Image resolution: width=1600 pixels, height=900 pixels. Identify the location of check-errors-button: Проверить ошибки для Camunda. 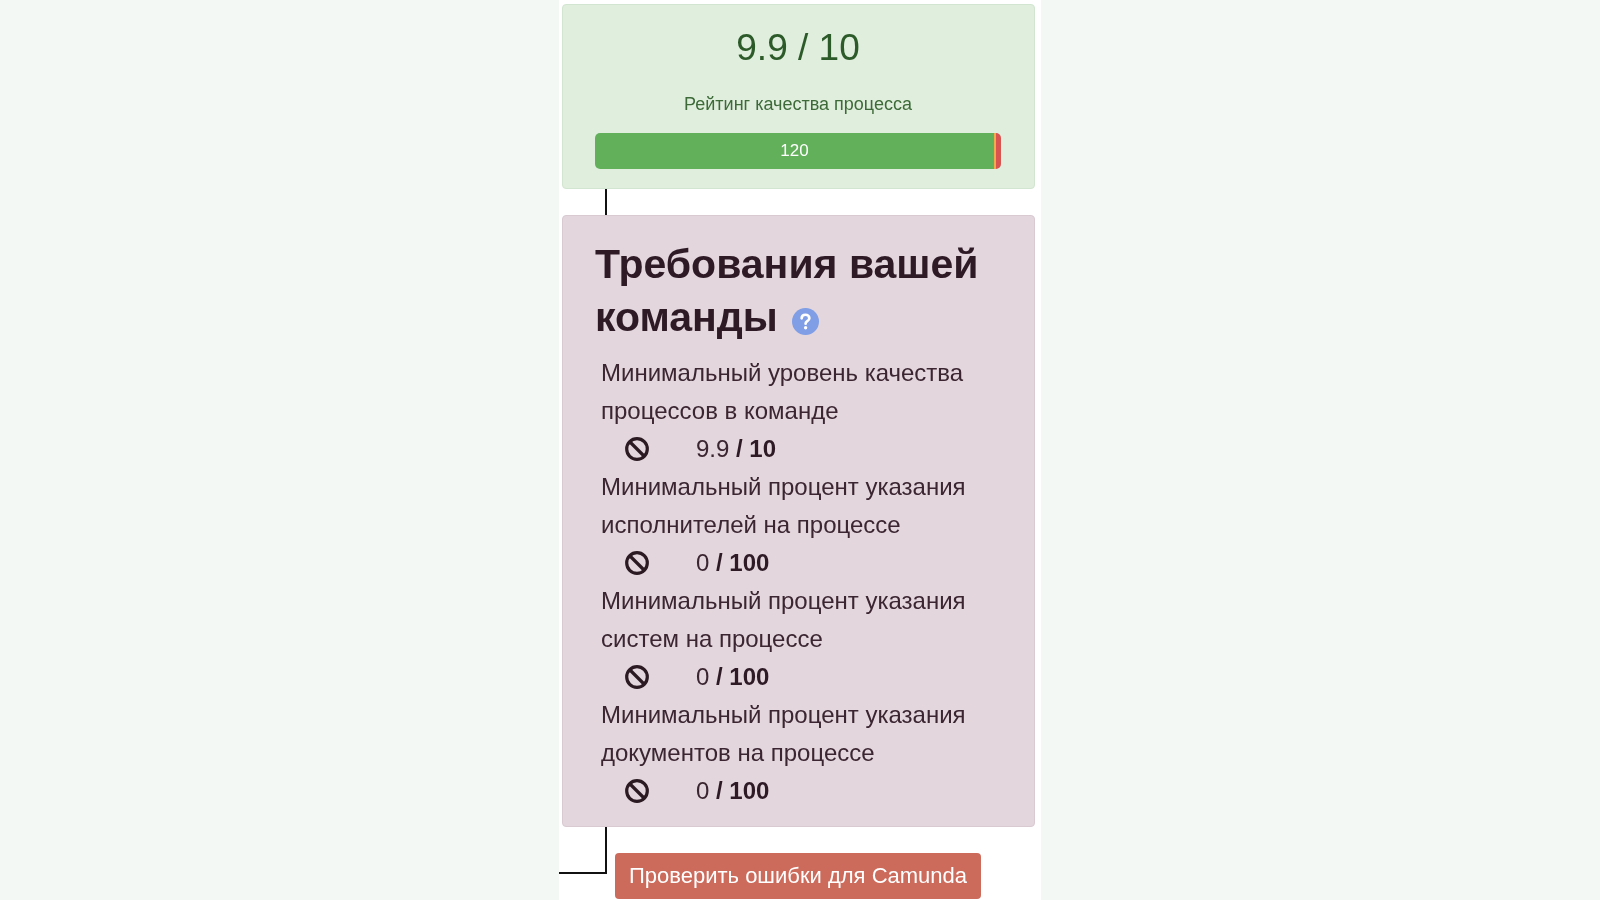
(798, 876).